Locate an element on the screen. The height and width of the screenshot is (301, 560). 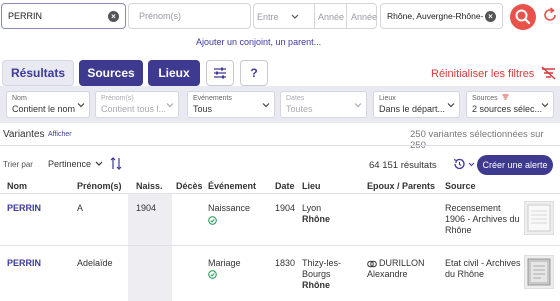
reset-search-button is located at coordinates (550, 15).